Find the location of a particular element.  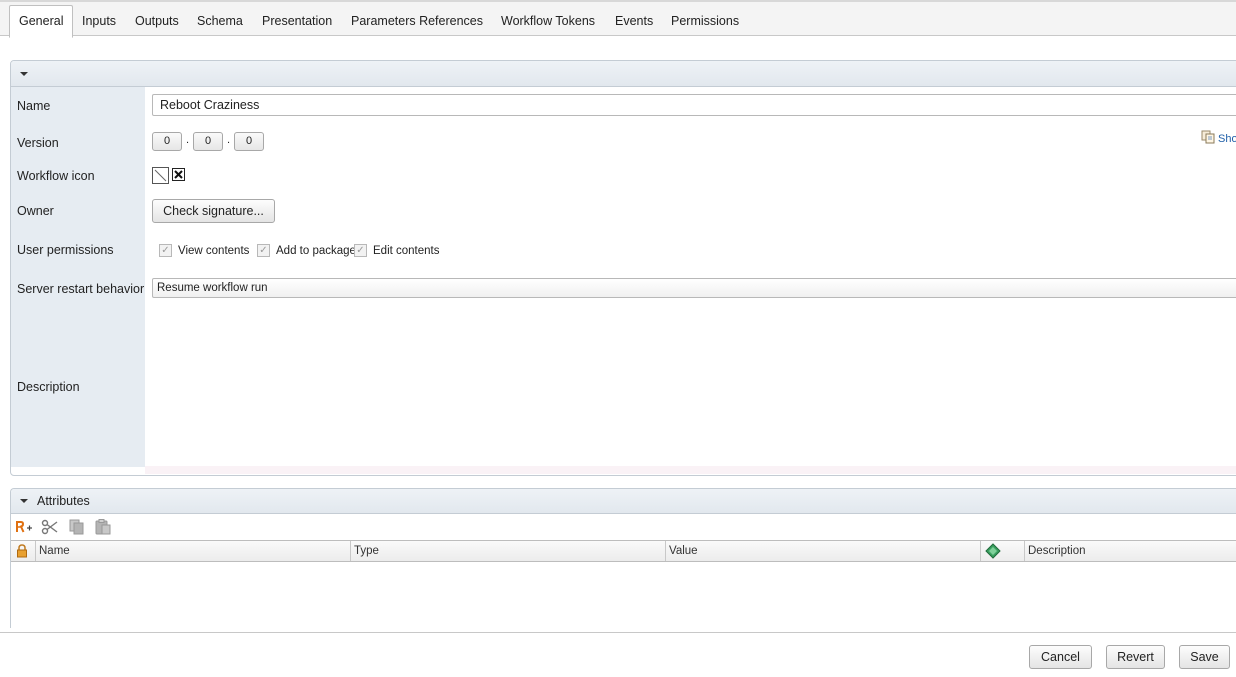

view-contents-label: View contents is located at coordinates (214, 251).